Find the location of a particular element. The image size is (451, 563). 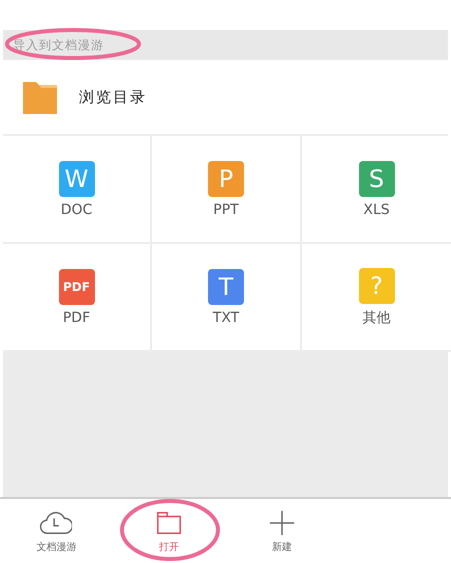

format-tile: P PPT is located at coordinates (227, 190).